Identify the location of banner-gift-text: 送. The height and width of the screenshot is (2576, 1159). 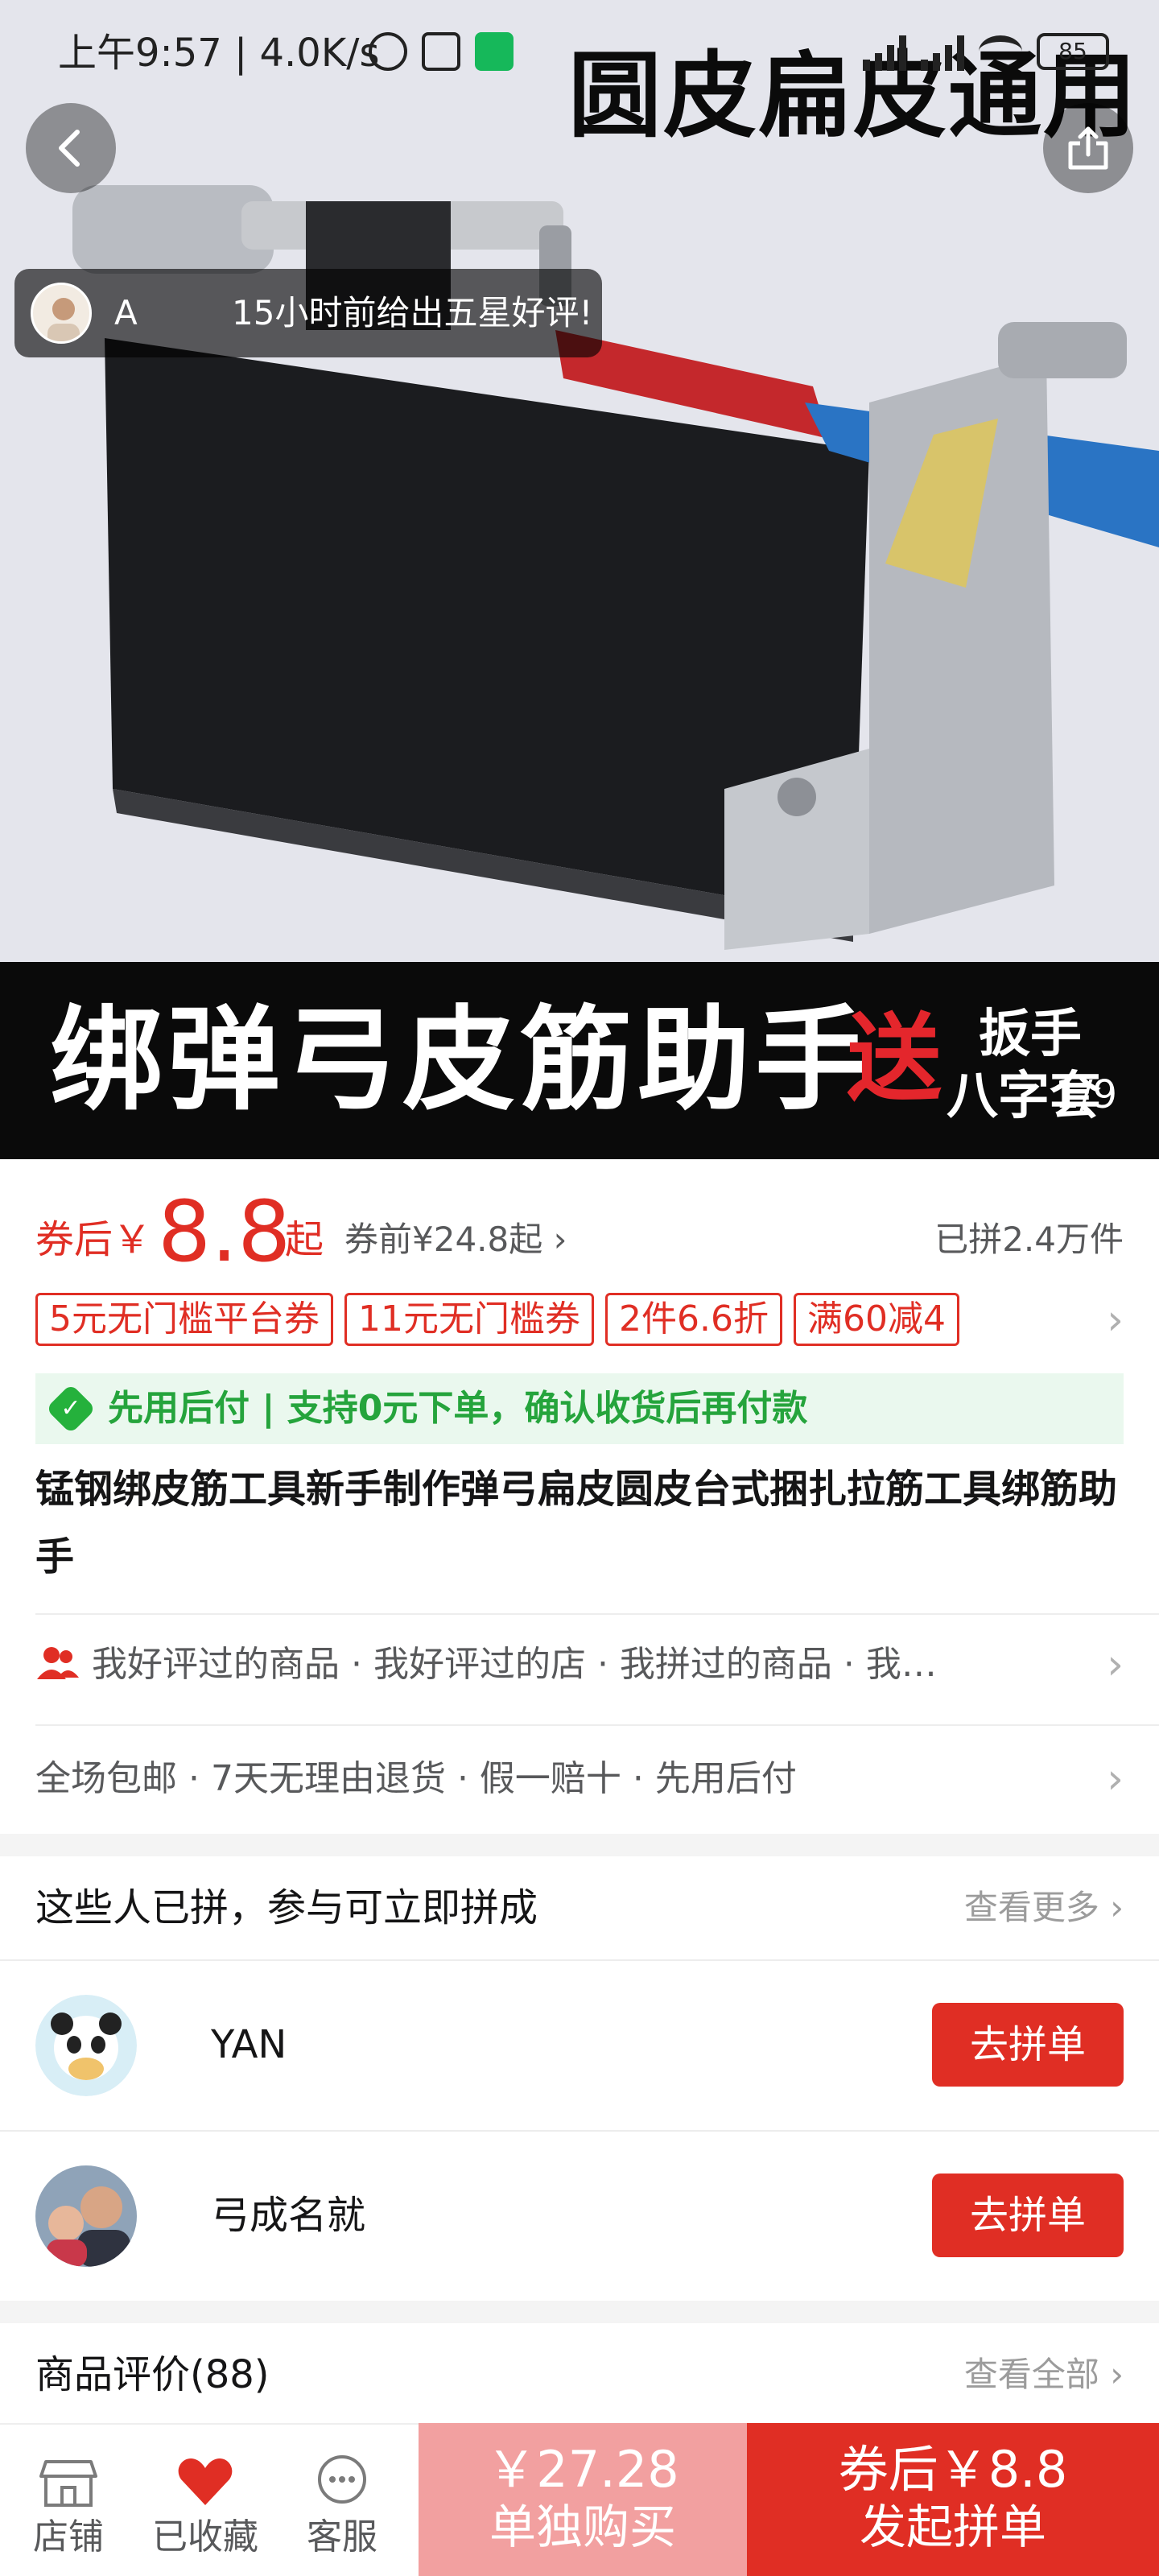
(894, 1058).